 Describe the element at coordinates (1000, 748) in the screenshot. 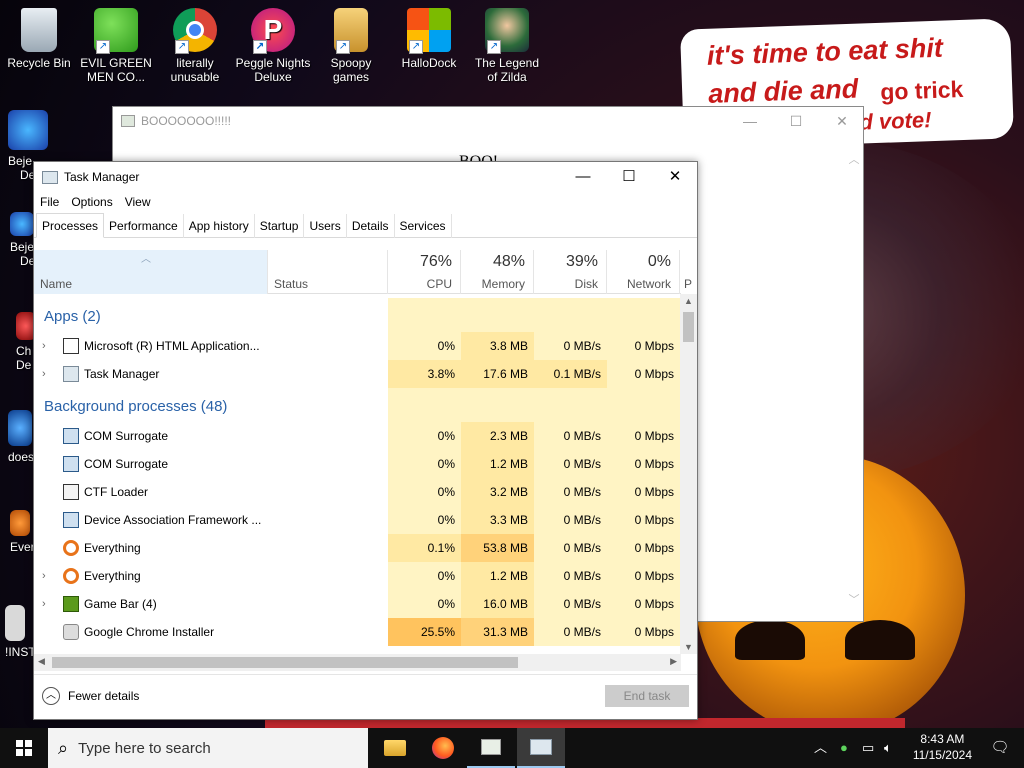

I see `notification-center-icon: 🗨︎` at that location.